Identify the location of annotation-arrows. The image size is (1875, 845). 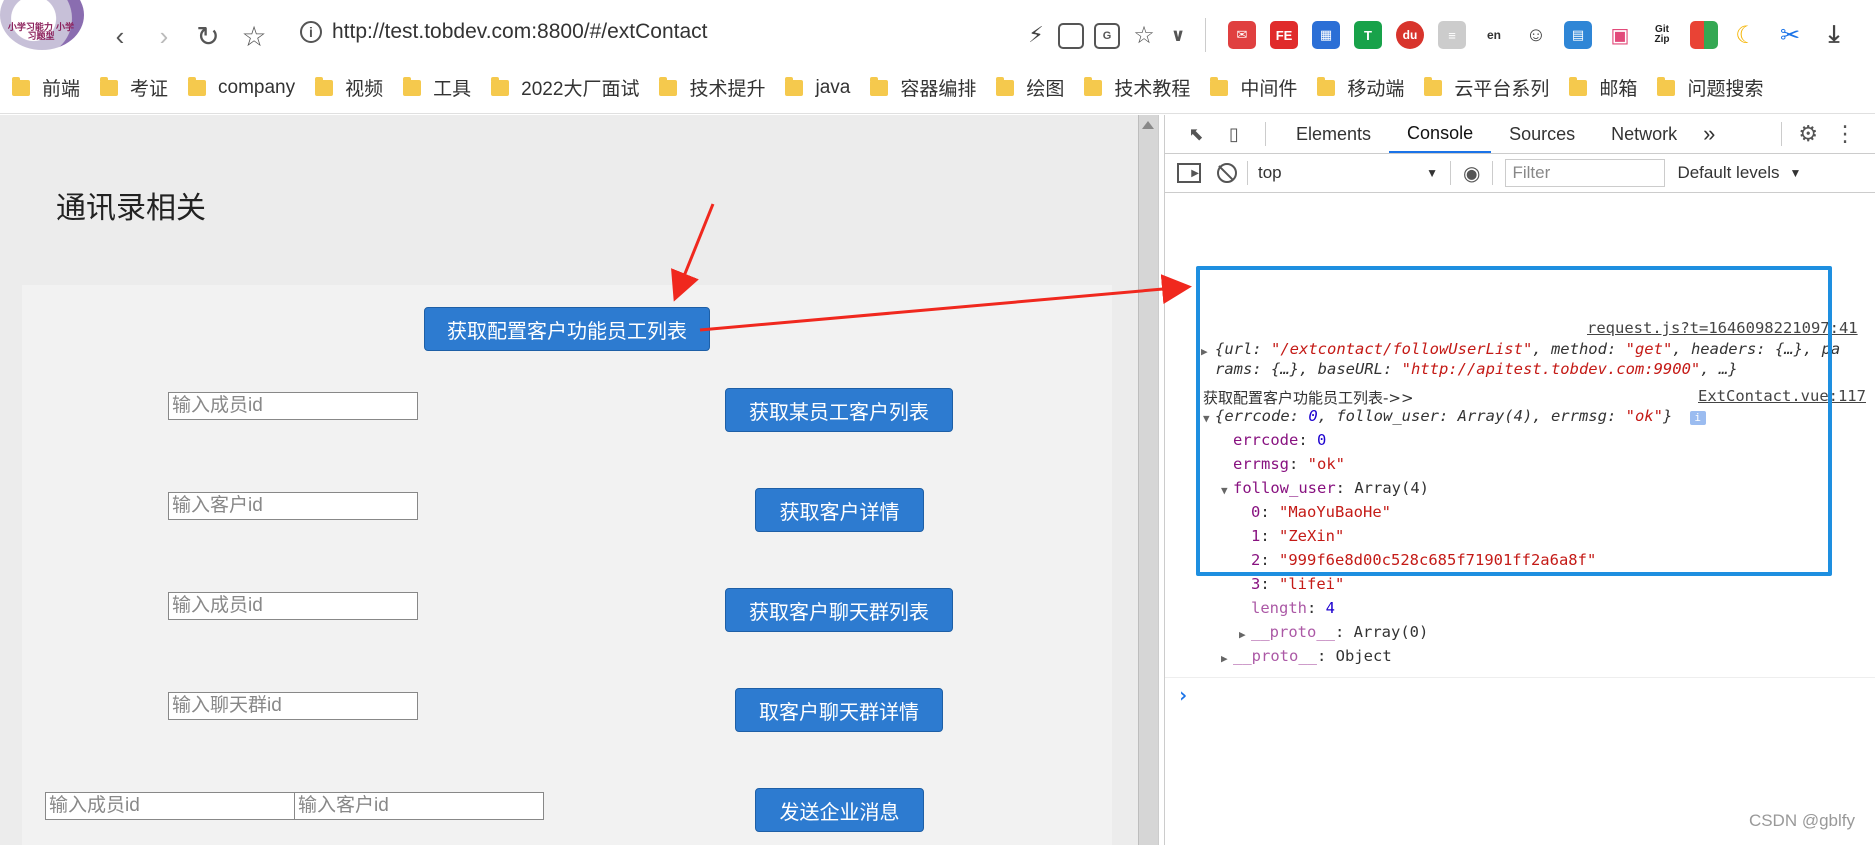
(931, 267).